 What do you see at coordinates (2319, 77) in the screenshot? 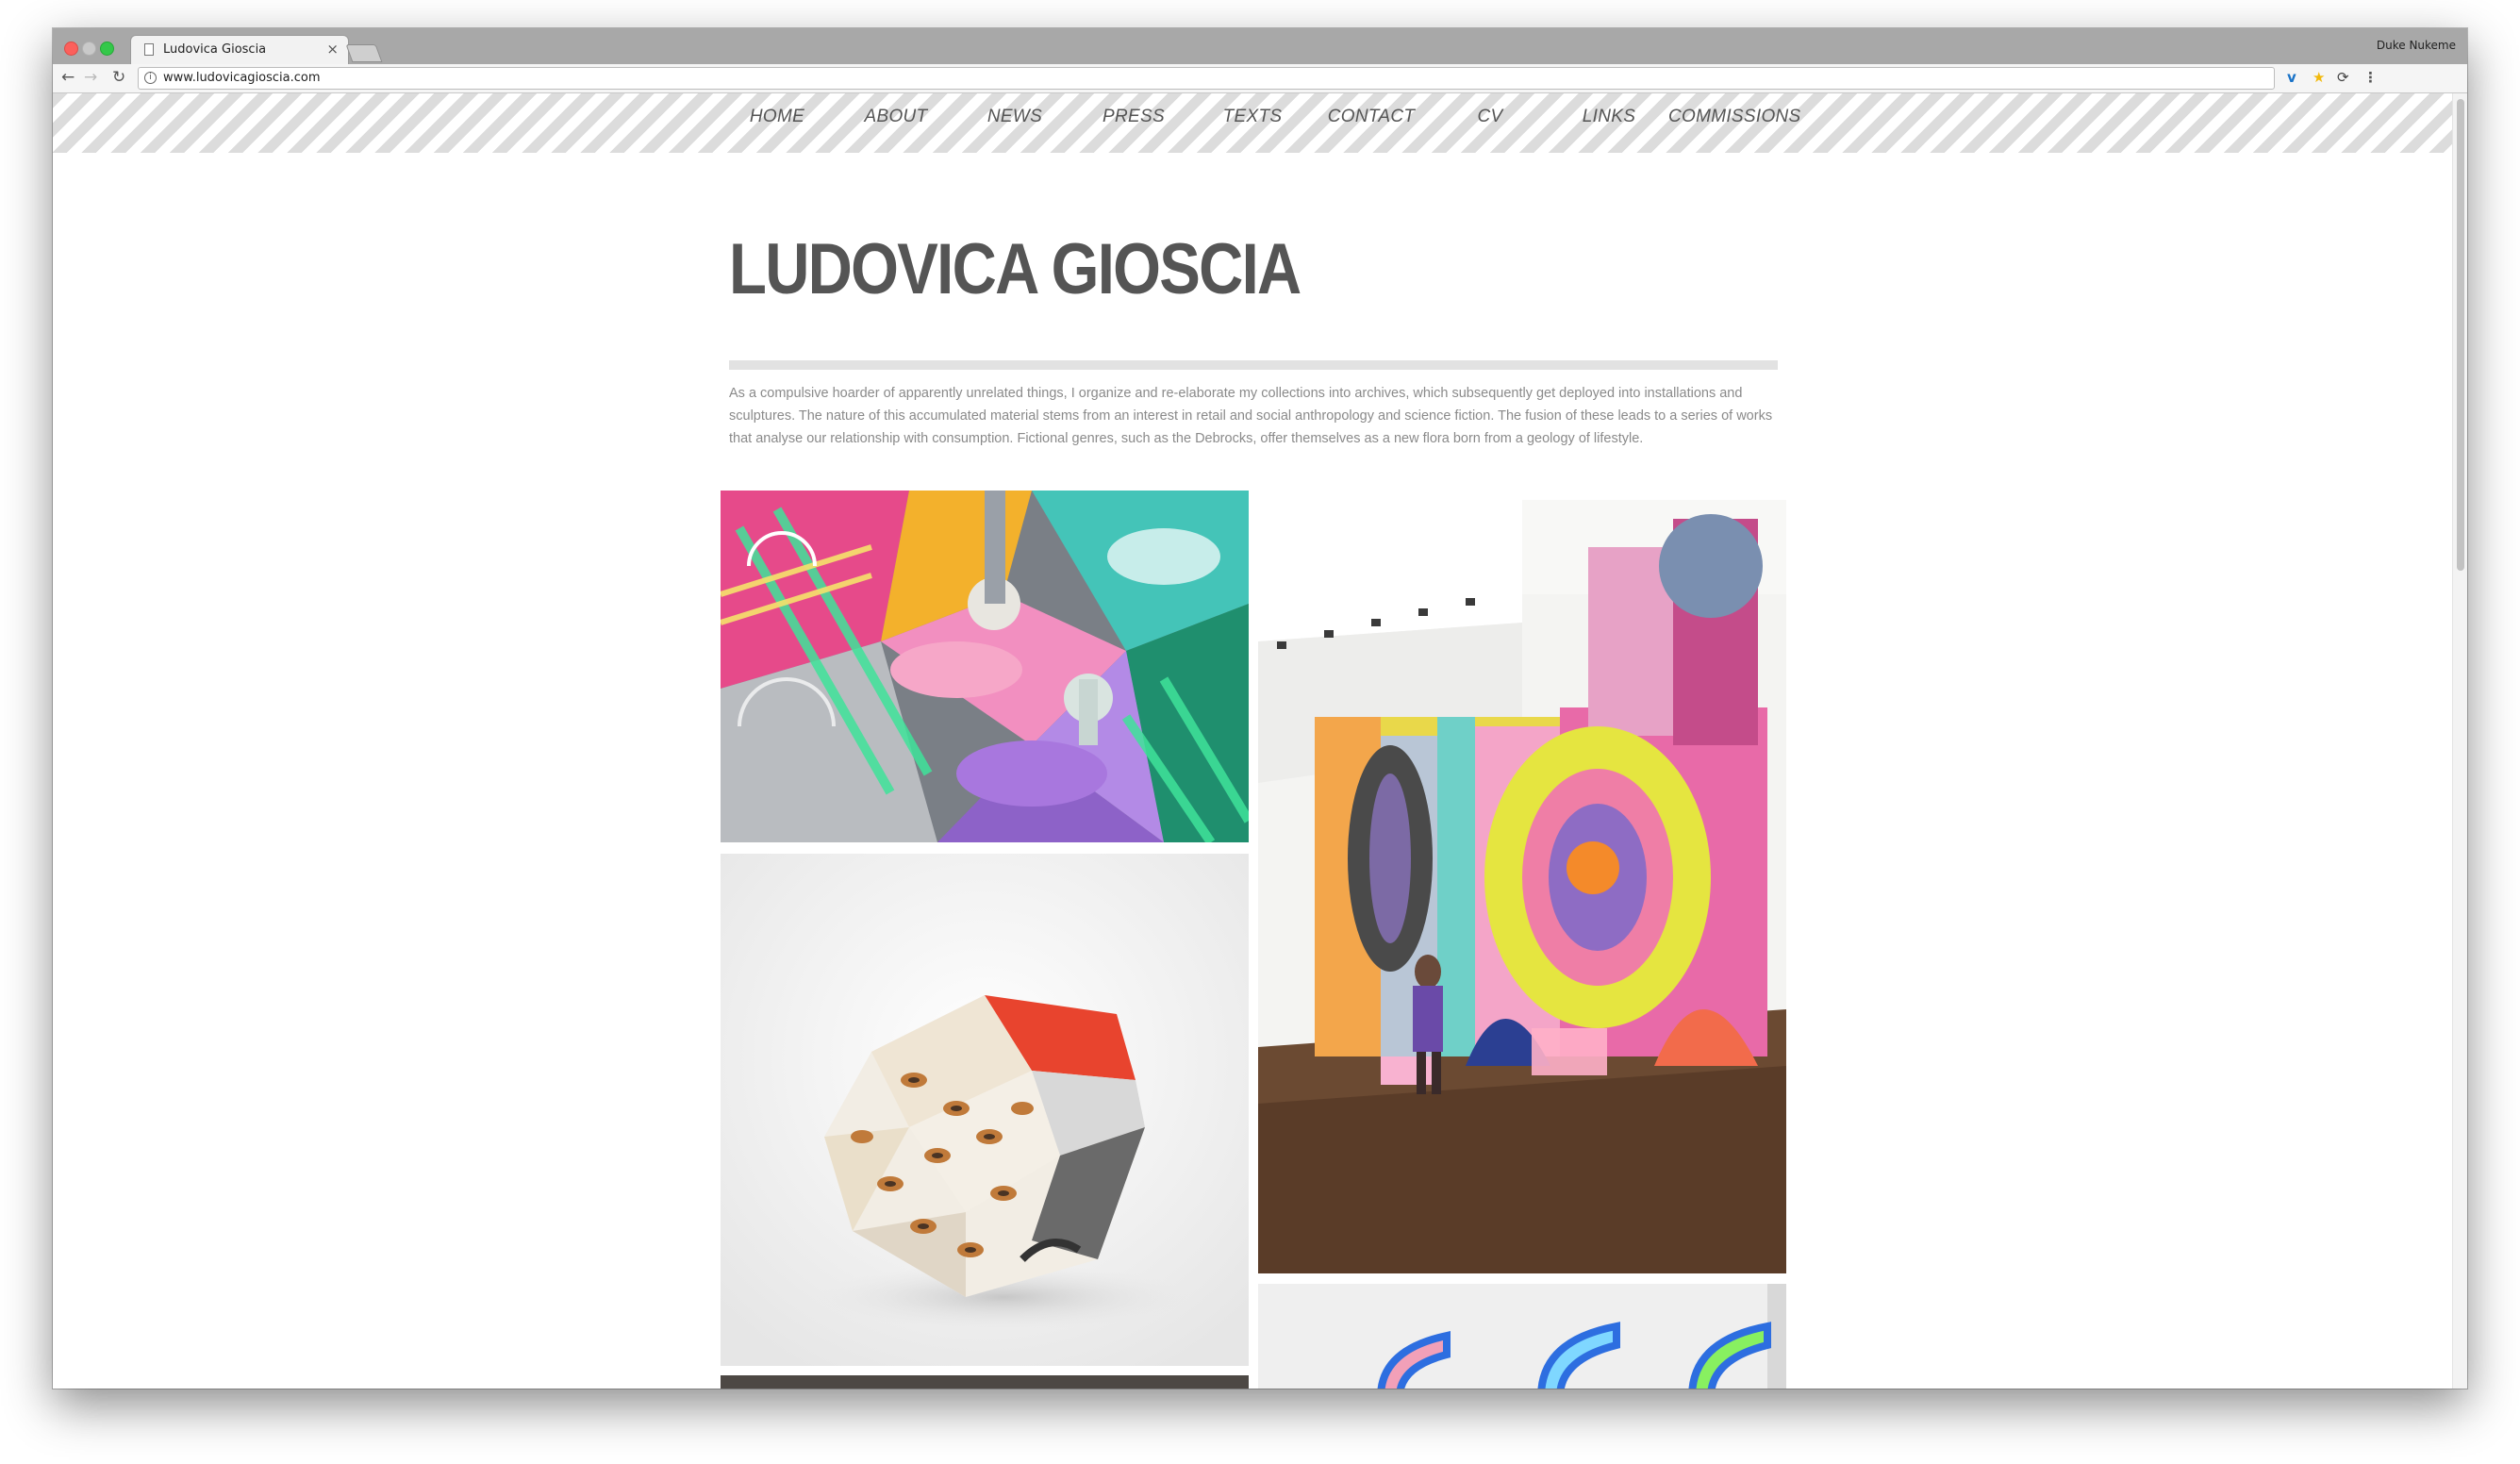
I see `star-icon: ★` at bounding box center [2319, 77].